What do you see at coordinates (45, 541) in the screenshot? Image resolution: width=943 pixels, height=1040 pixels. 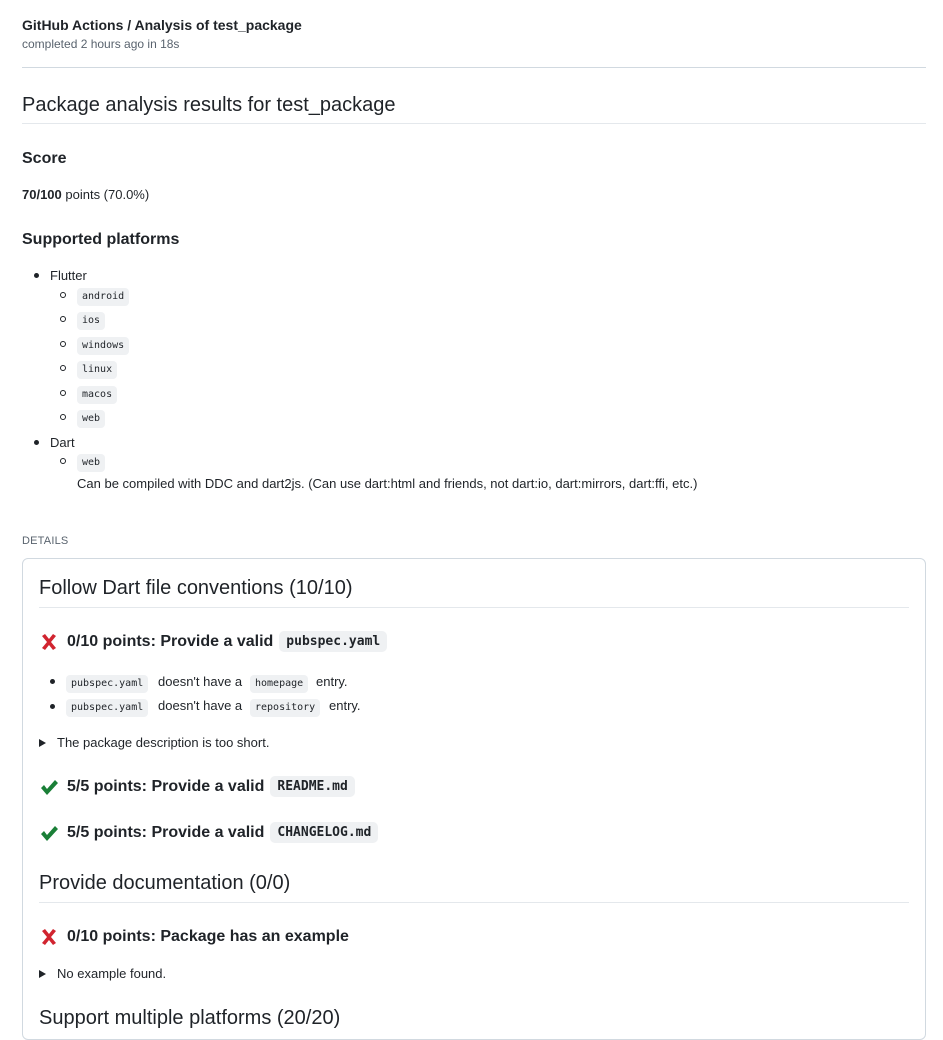 I see `details-label: DETAILS` at bounding box center [45, 541].